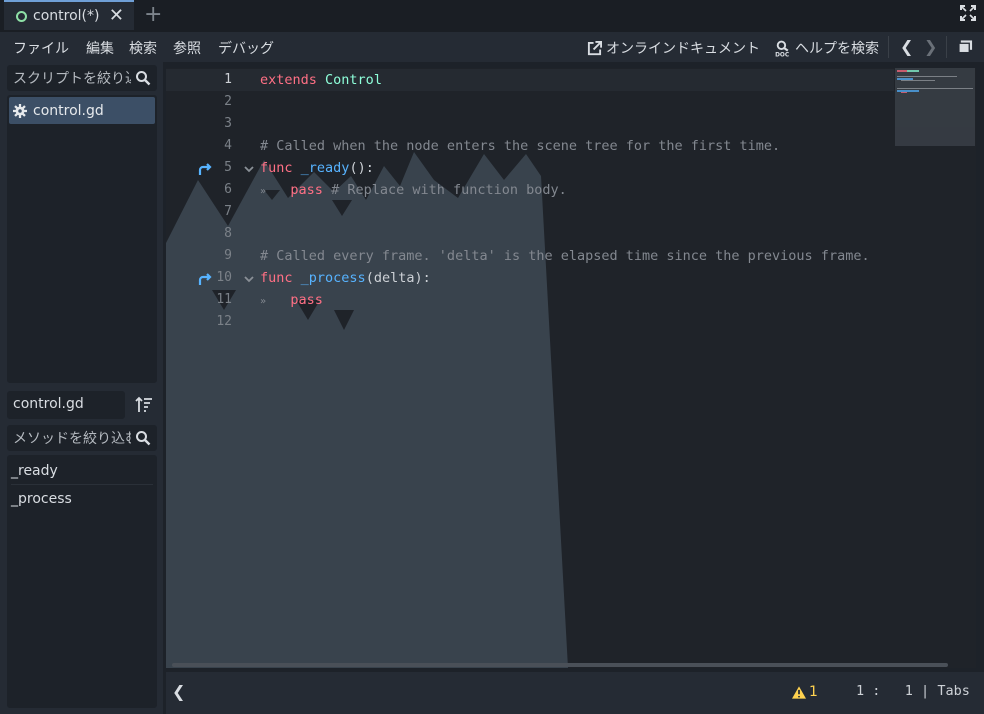  I want to click on script-item-label: control.gd, so click(68, 110).